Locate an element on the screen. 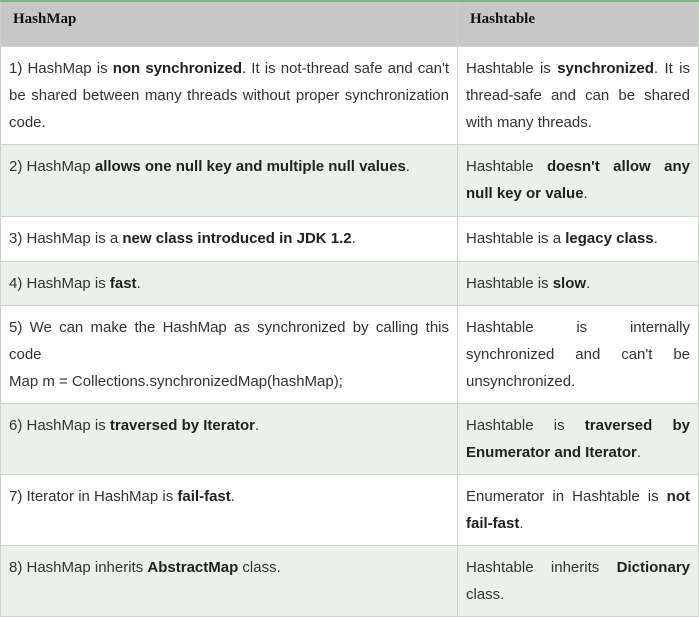 This screenshot has height=617, width=699. hashmap-cell: 7) Iterator in HashMap is fail-fast. is located at coordinates (229, 509).